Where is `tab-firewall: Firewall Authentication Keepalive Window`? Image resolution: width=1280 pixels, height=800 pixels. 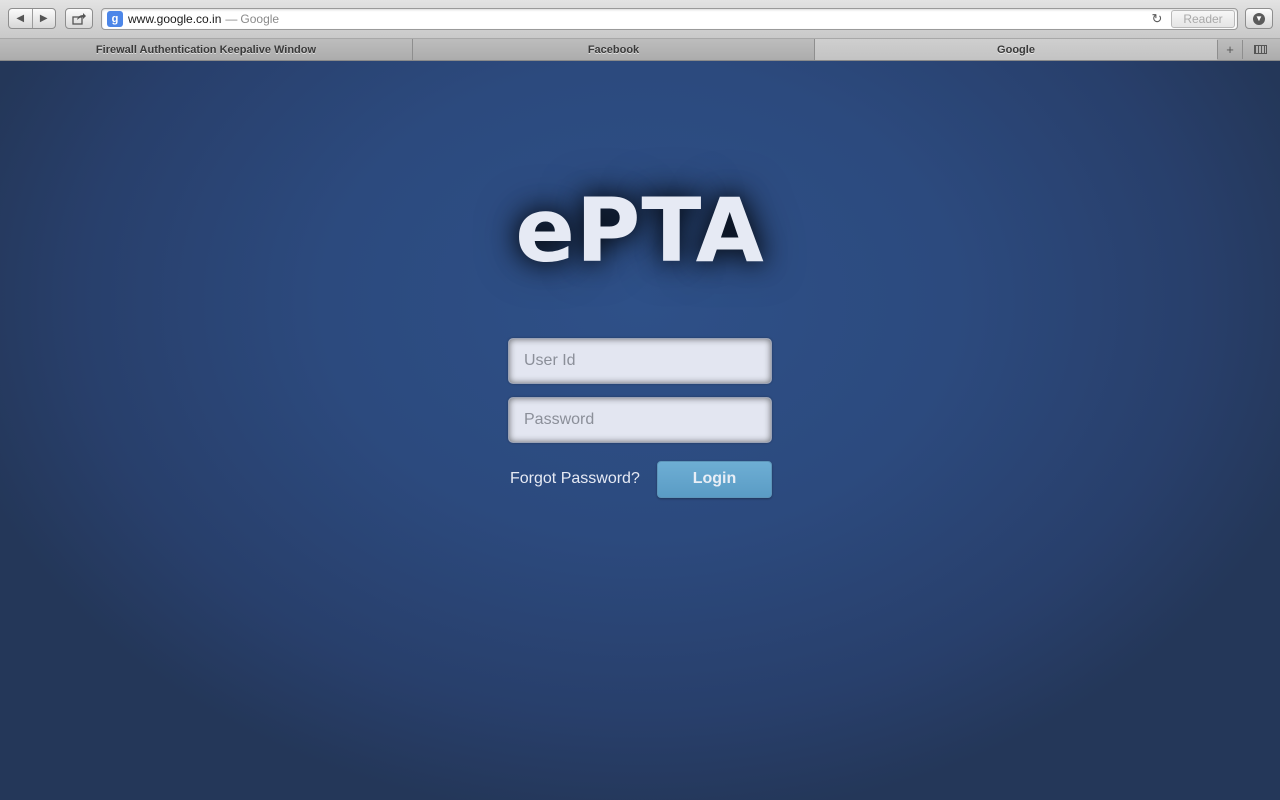 tab-firewall: Firewall Authentication Keepalive Window is located at coordinates (206, 49).